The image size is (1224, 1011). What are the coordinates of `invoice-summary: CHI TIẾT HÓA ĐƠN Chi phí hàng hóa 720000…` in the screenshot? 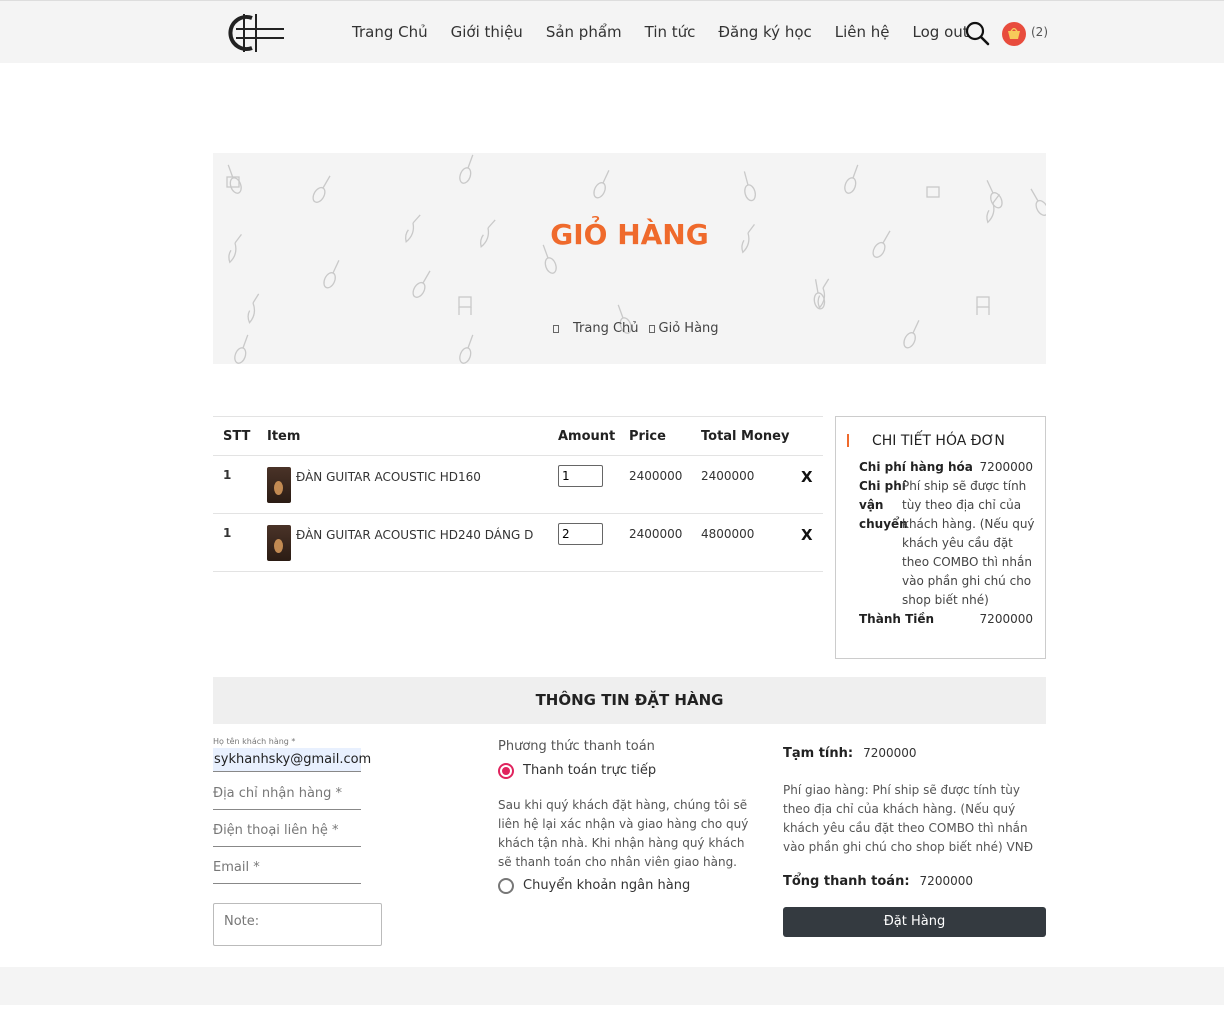 It's located at (940, 537).